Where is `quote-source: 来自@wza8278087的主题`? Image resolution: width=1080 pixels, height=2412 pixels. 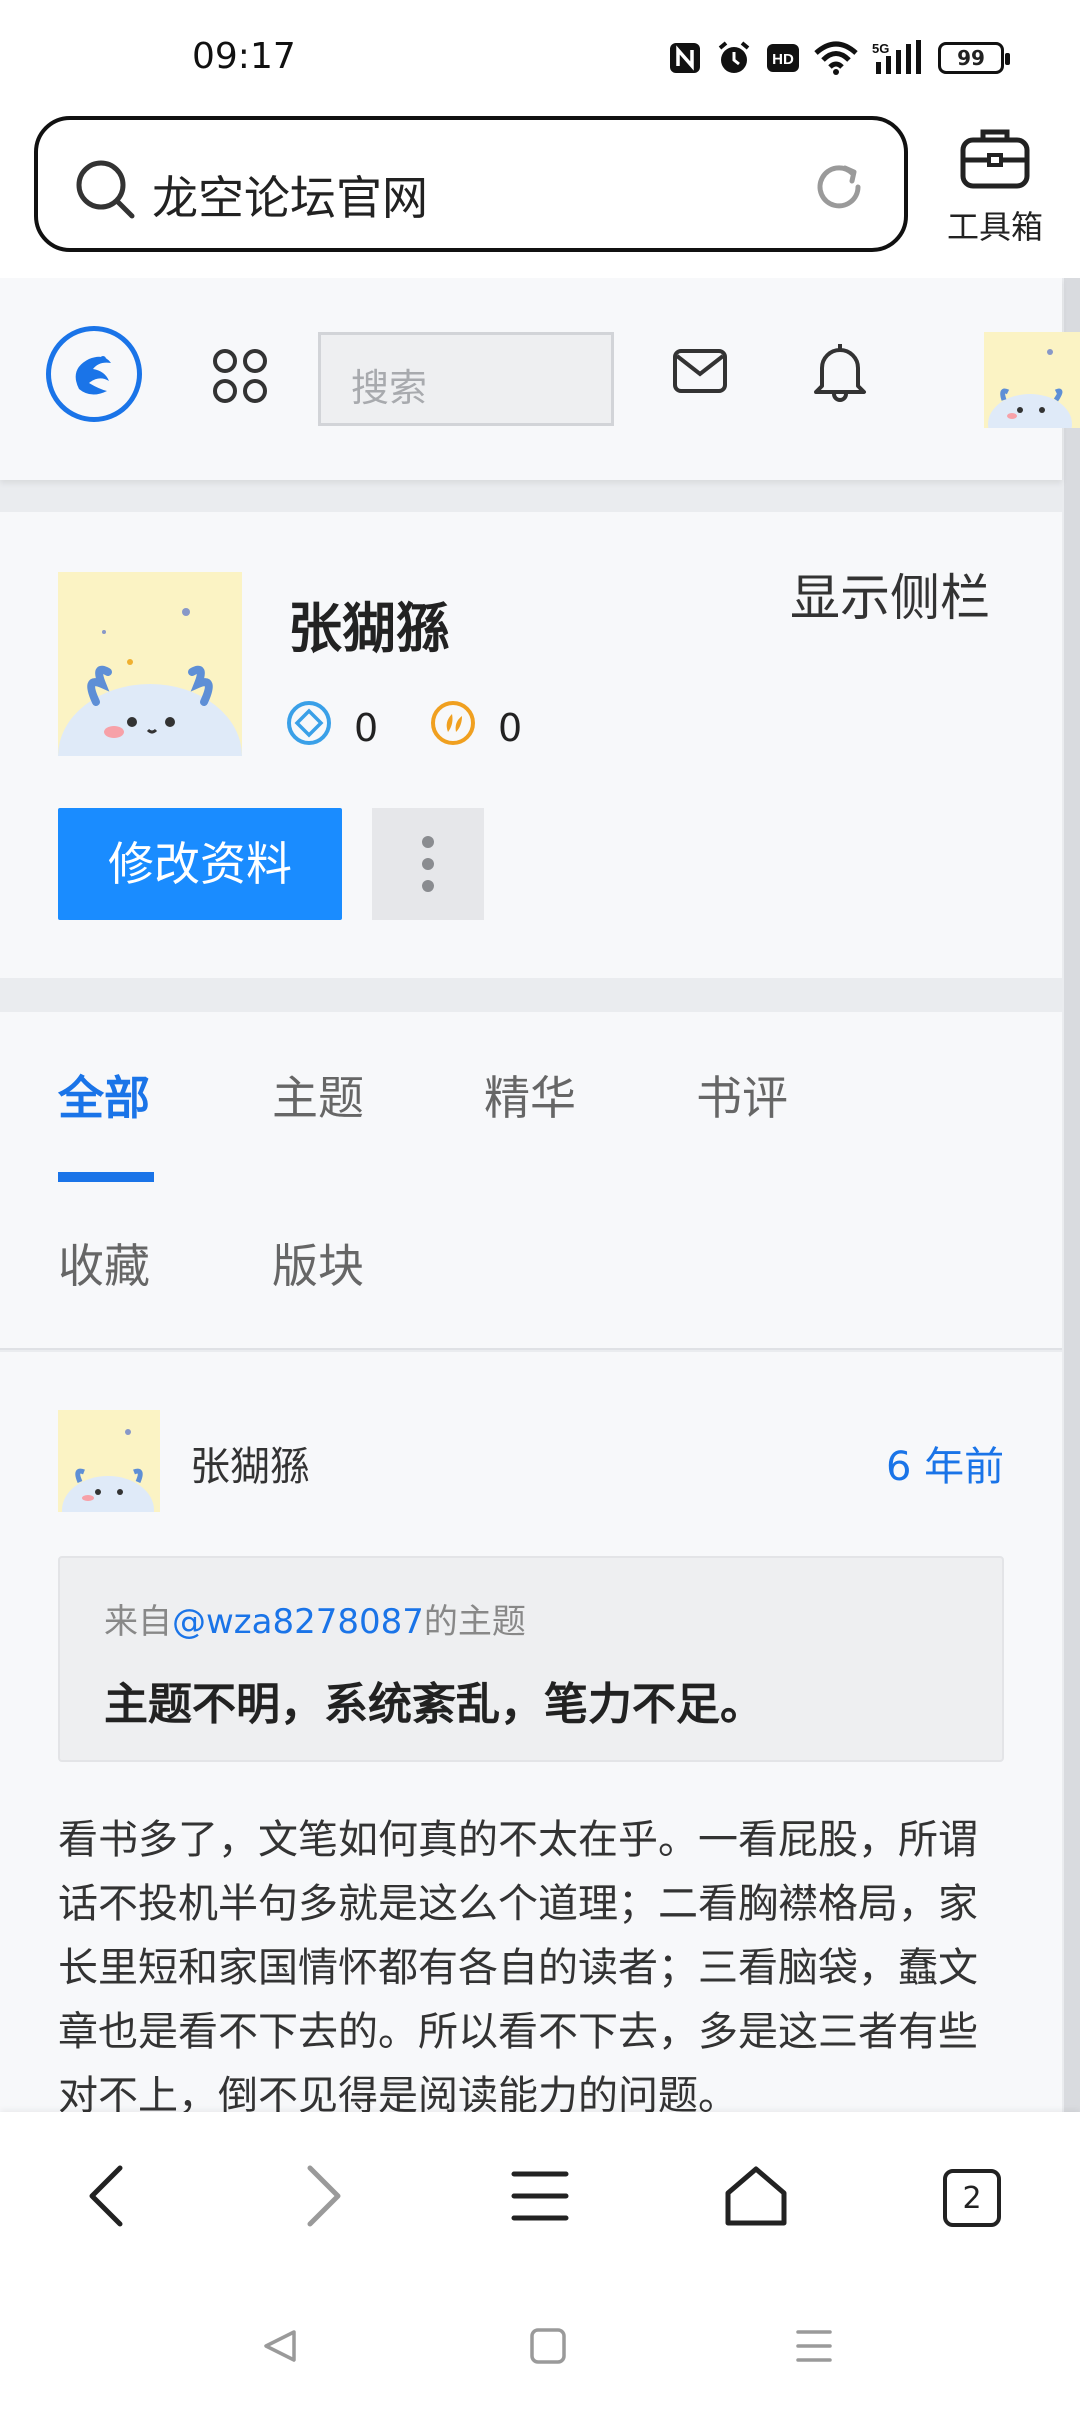
quote-source: 来自@wza8278087的主题 is located at coordinates (315, 1618).